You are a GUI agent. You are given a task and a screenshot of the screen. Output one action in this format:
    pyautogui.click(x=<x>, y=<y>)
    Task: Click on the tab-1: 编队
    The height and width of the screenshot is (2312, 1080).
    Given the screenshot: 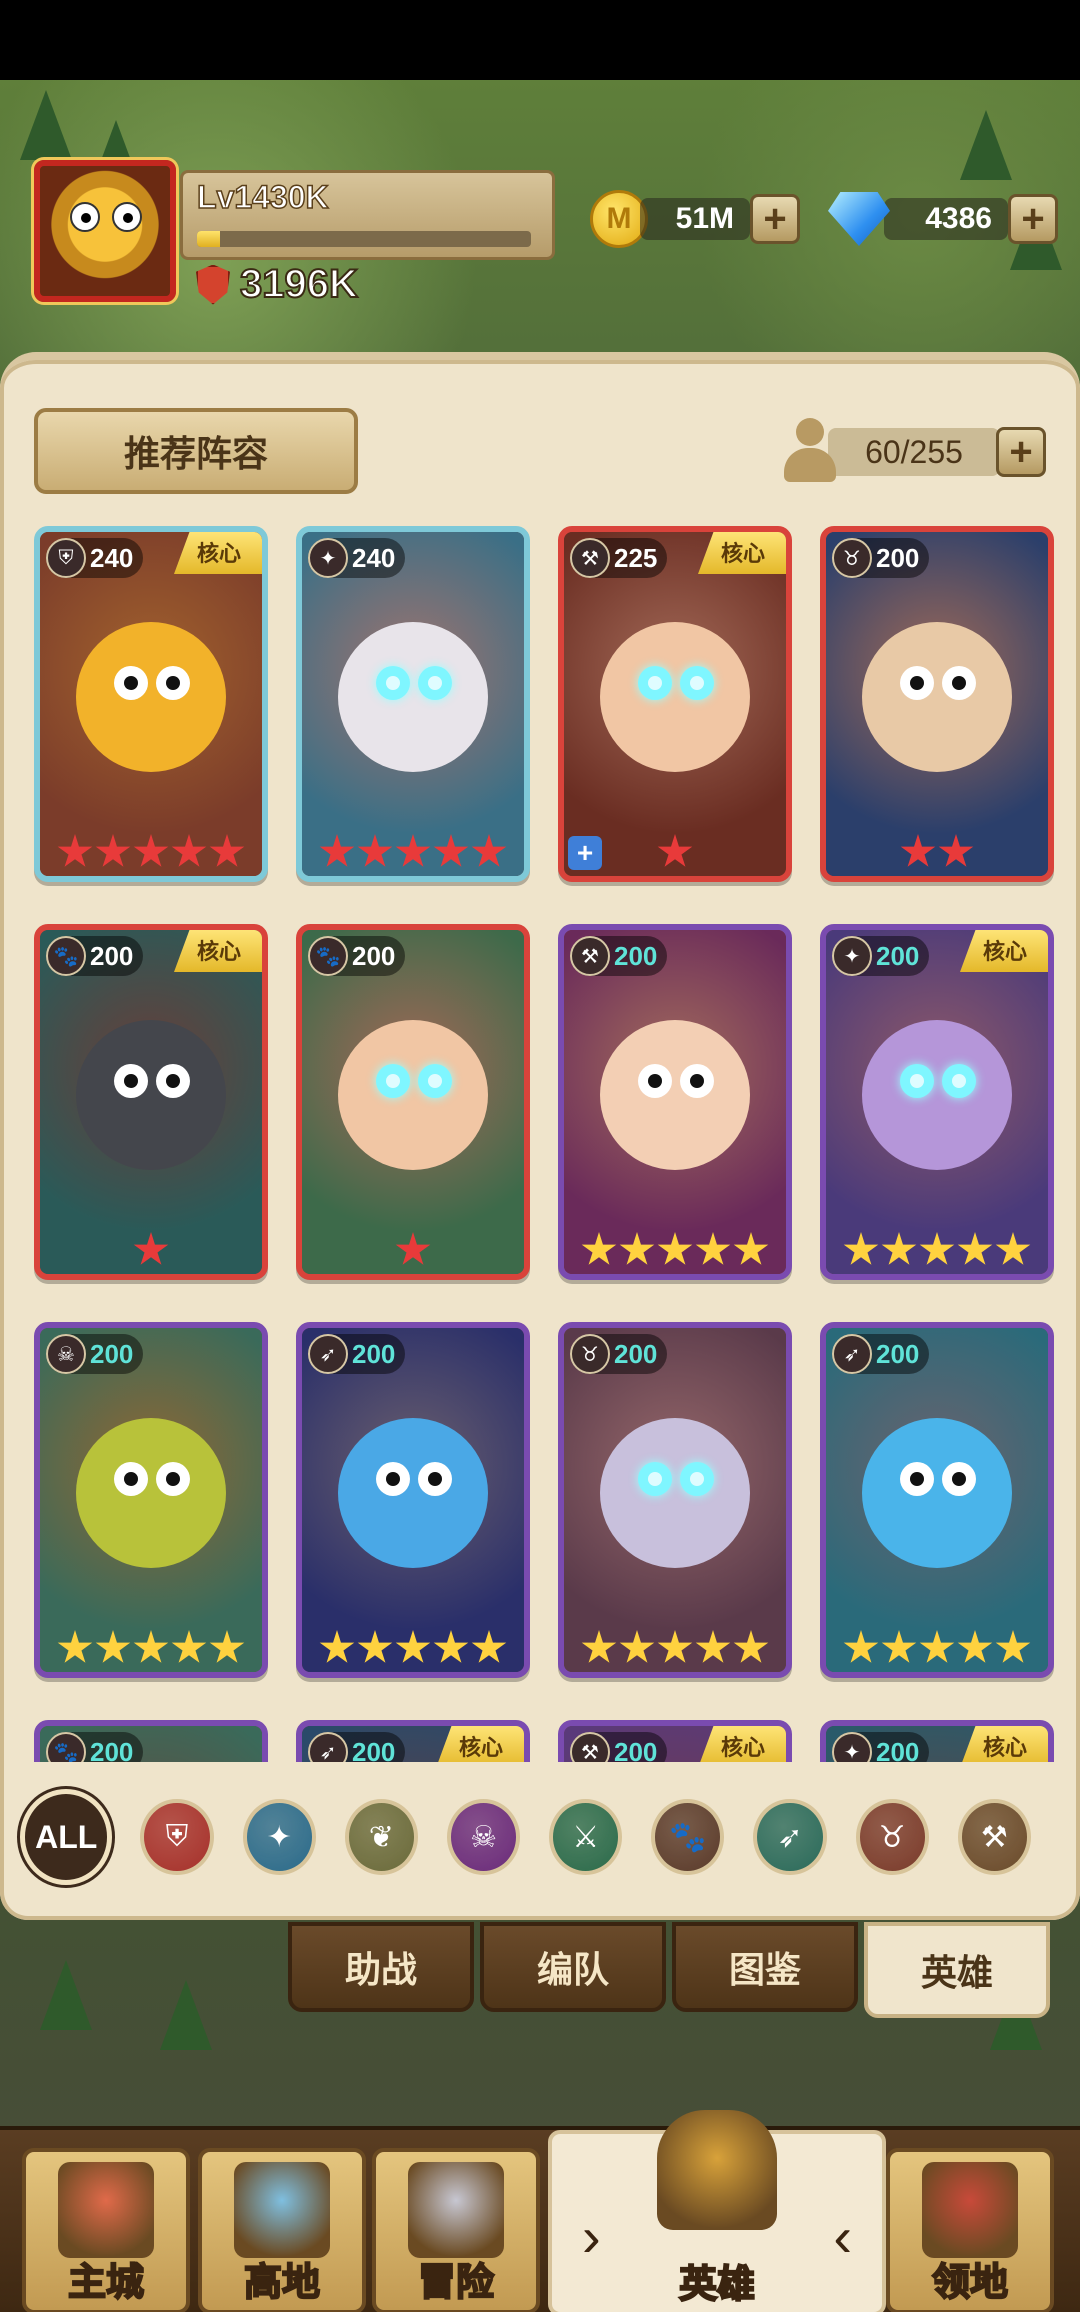 What is the action you would take?
    pyautogui.click(x=573, y=1967)
    